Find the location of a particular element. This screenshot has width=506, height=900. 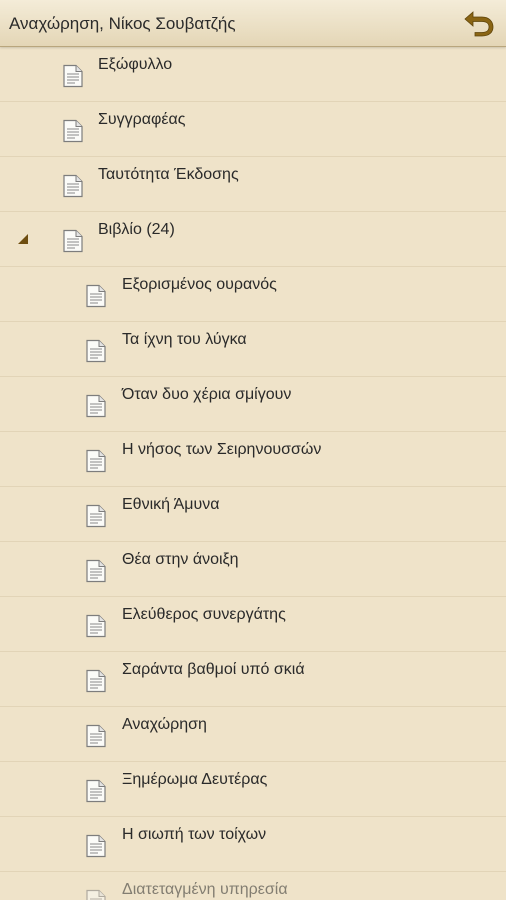

toc-item-label: Σαράντα βαθμοί υπό σκιά is located at coordinates (213, 669).